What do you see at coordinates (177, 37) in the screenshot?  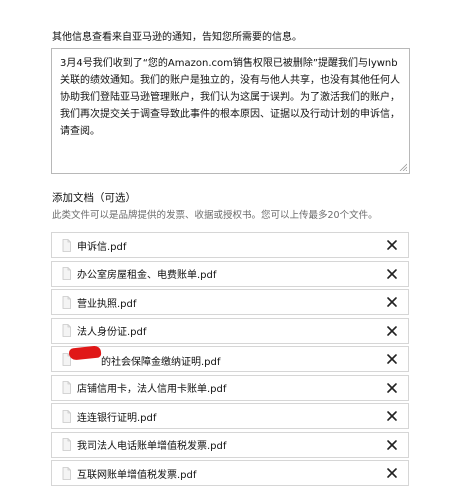 I see `info-label: 其他信息查看来自亚马逊的通知，告知您所需要的信息。` at bounding box center [177, 37].